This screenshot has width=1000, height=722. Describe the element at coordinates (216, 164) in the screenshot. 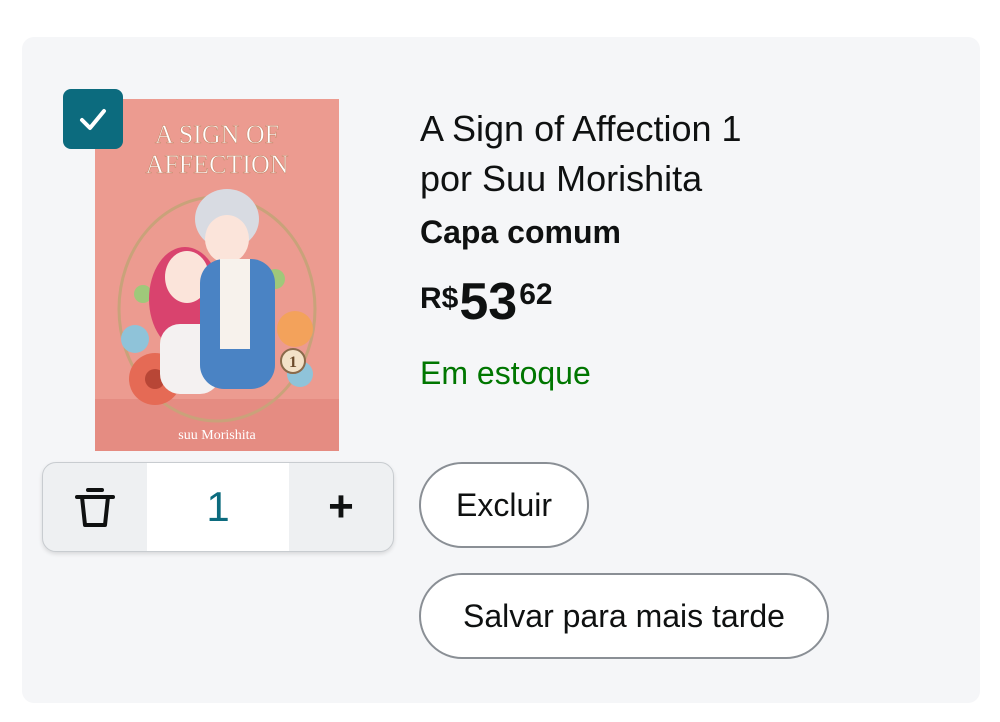

I see `cover-title-line2: AFFECTION` at that location.